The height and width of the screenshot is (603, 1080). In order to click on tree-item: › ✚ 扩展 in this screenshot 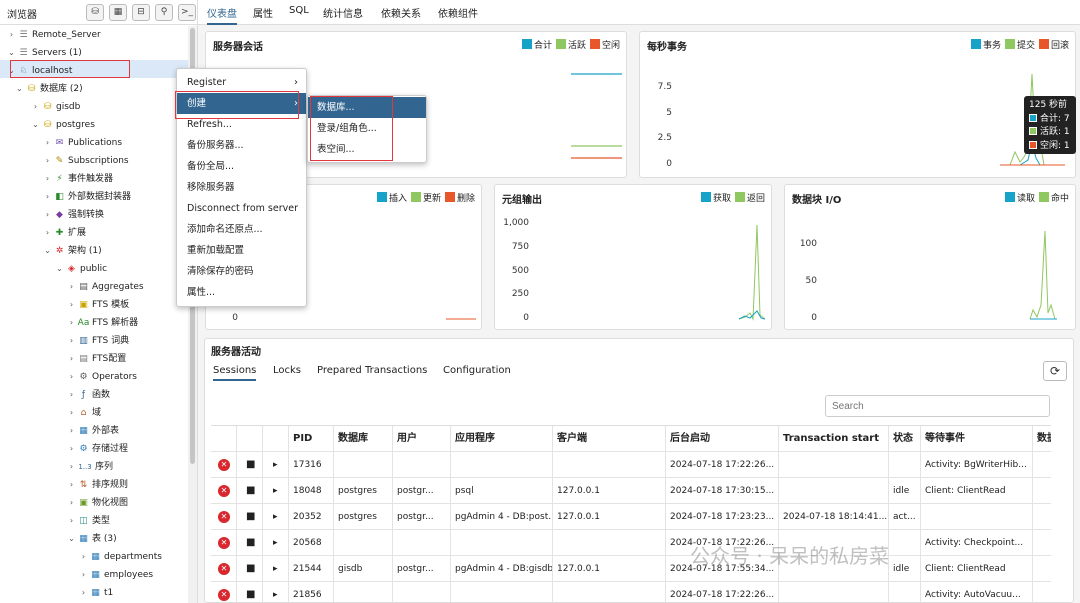, I will do `click(64, 233)`.